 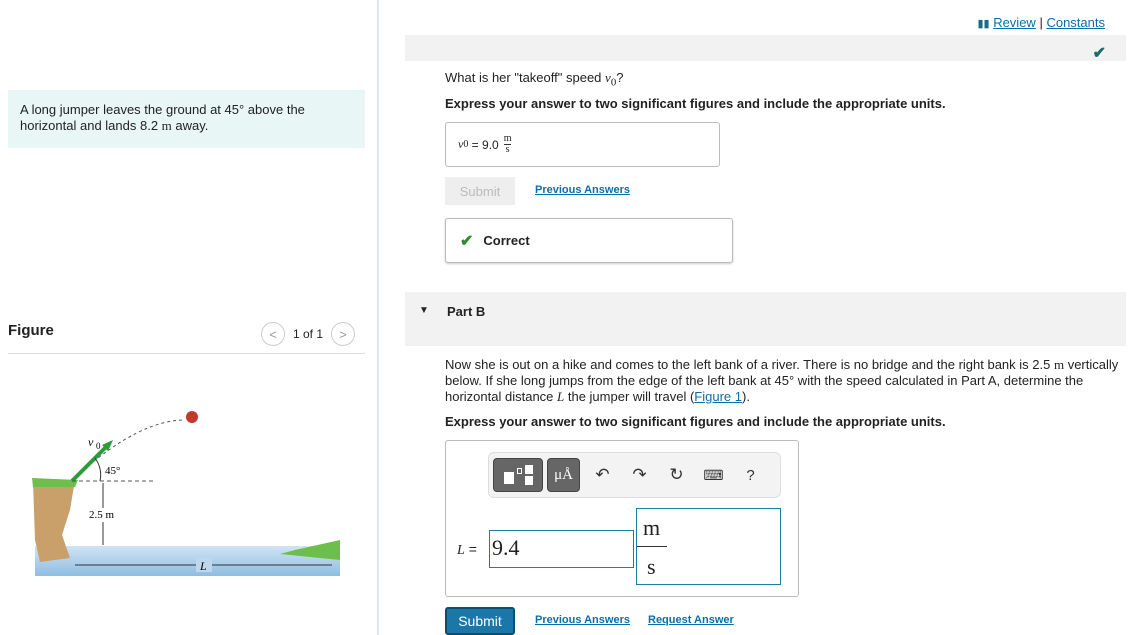 I want to click on undo-icon: ↶, so click(x=602, y=475).